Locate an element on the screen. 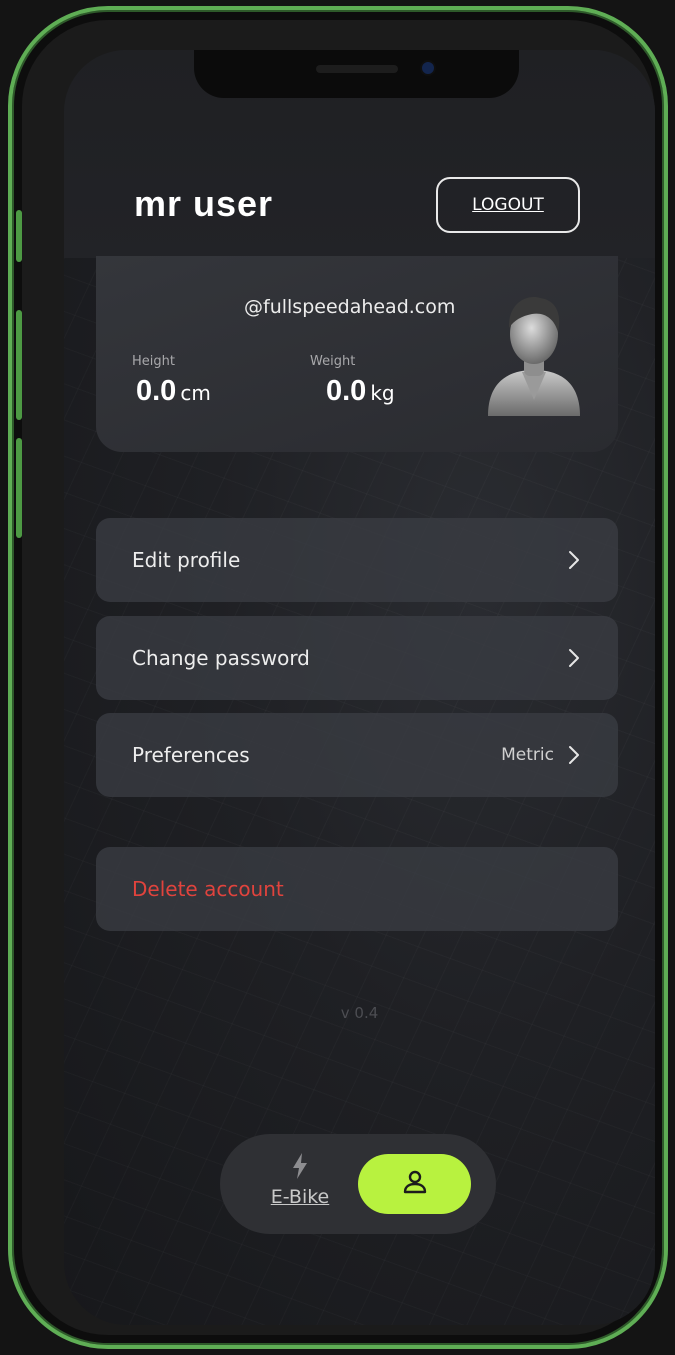 The height and width of the screenshot is (1355, 675). edit-profile-label: Edit profile is located at coordinates (186, 560).